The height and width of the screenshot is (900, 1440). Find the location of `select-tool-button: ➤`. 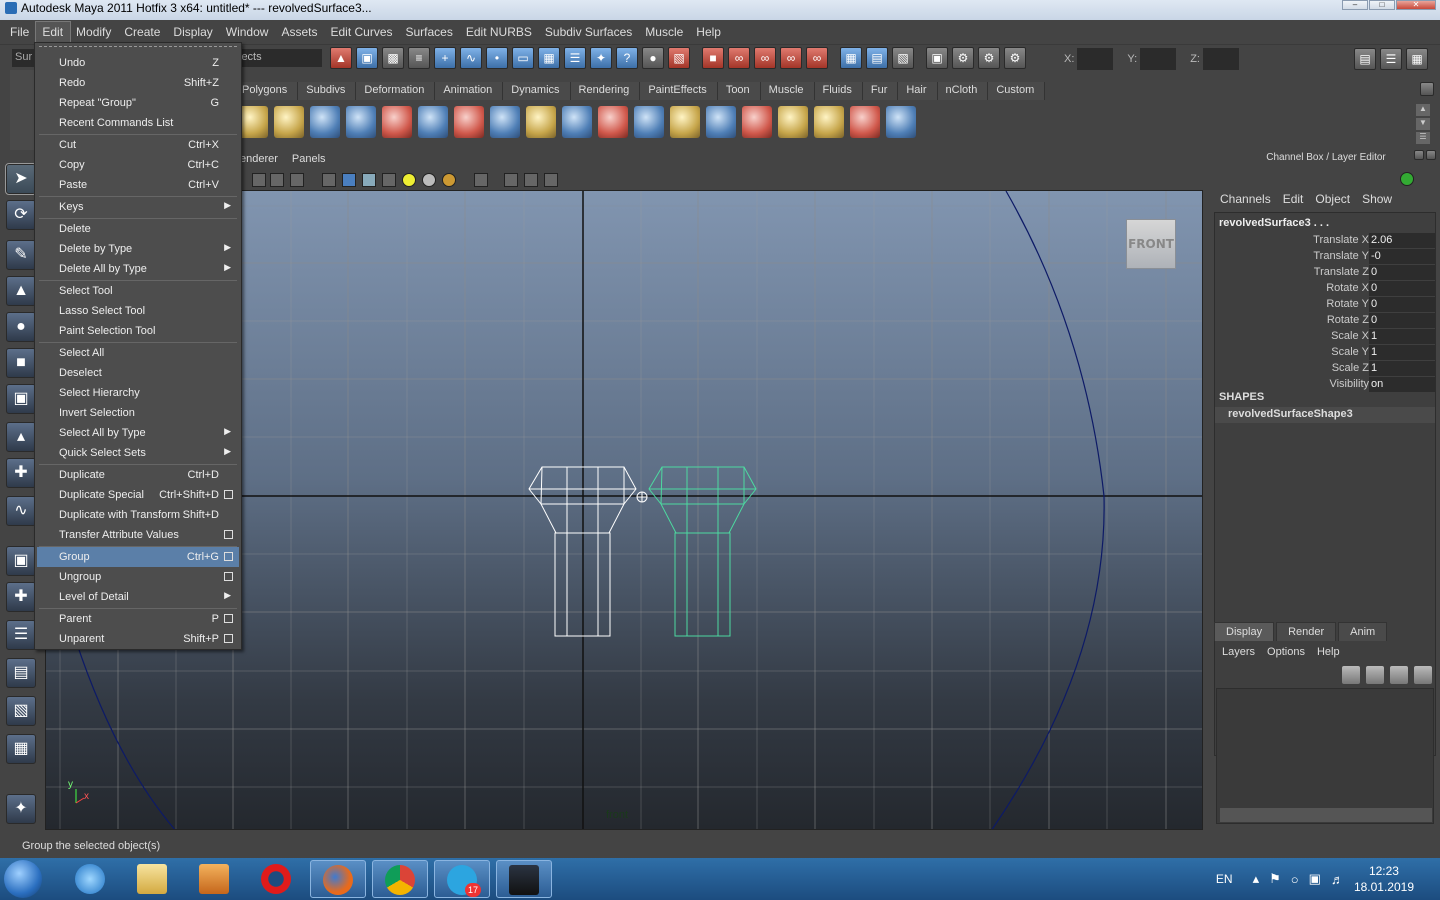

select-tool-button: ➤ is located at coordinates (21, 179).